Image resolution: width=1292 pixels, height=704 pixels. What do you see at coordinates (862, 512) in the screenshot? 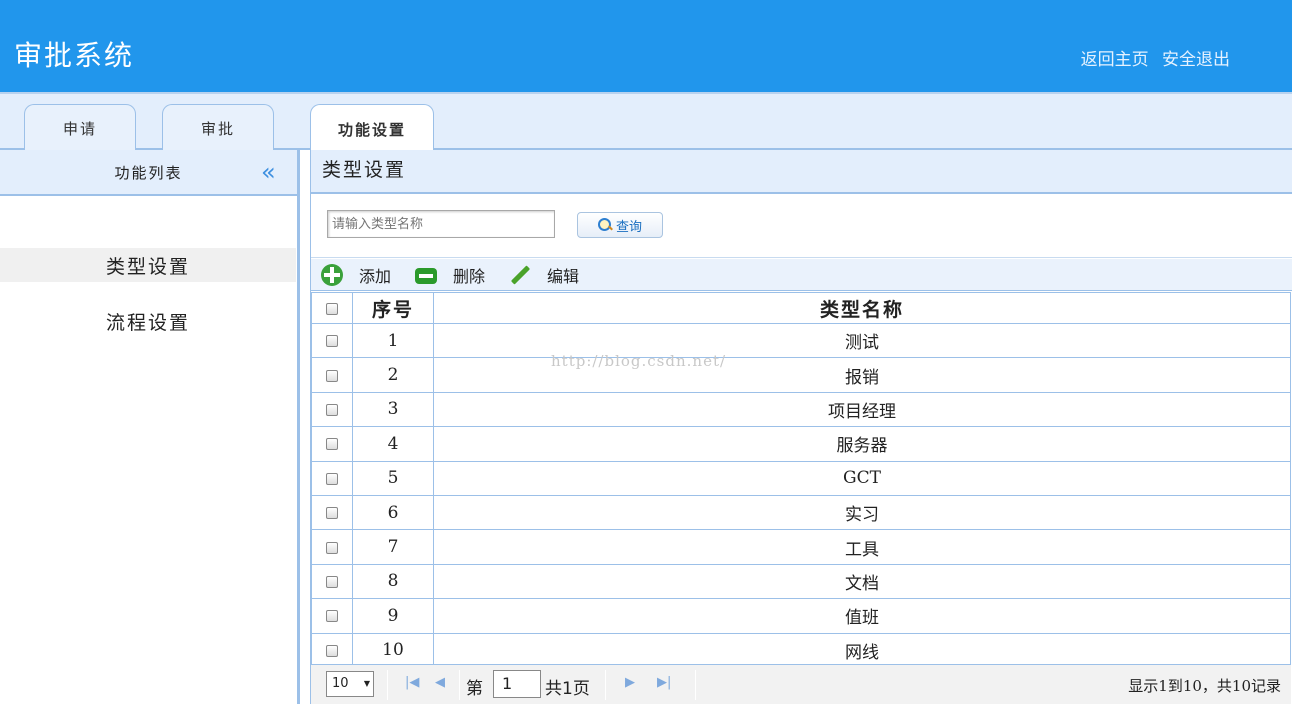
I see `row-name: 实习` at bounding box center [862, 512].